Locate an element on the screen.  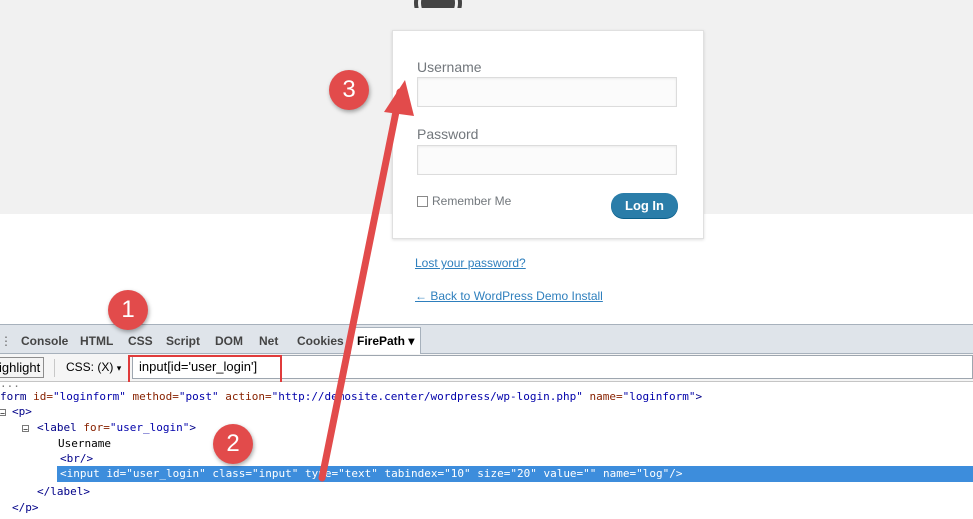
annotation-arrow is located at coordinates (366, 281).